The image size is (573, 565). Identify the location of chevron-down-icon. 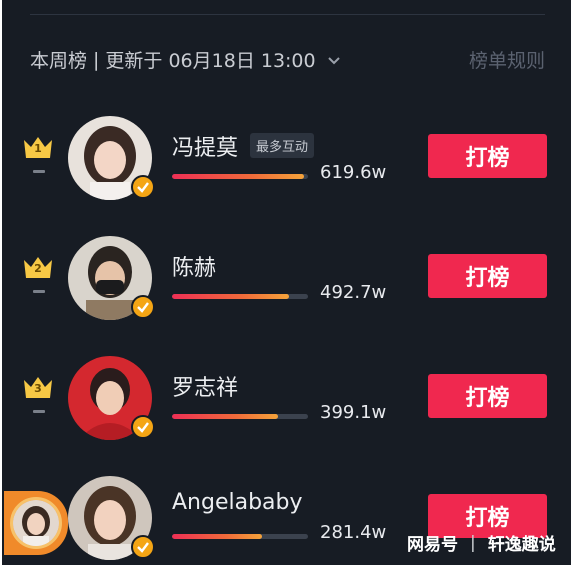
(334, 60).